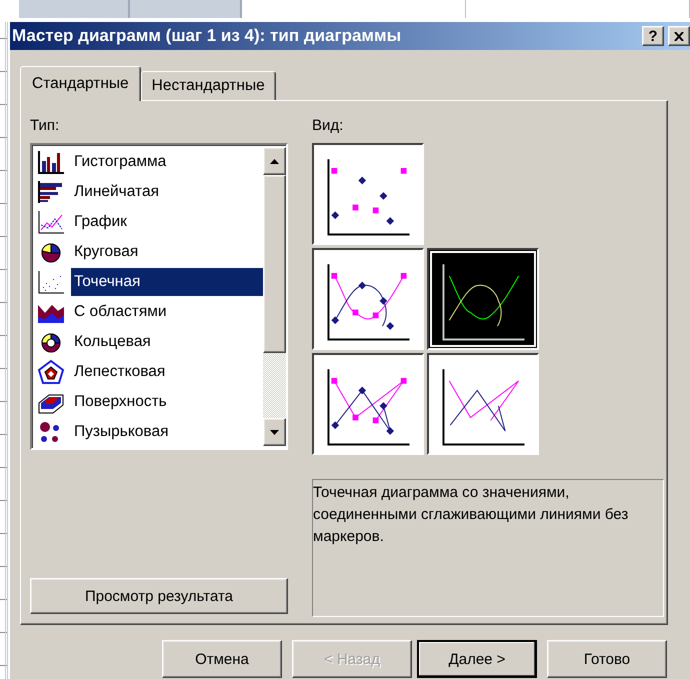 This screenshot has width=690, height=679. Describe the element at coordinates (80, 83) in the screenshot. I see `tab: Стандартные` at that location.